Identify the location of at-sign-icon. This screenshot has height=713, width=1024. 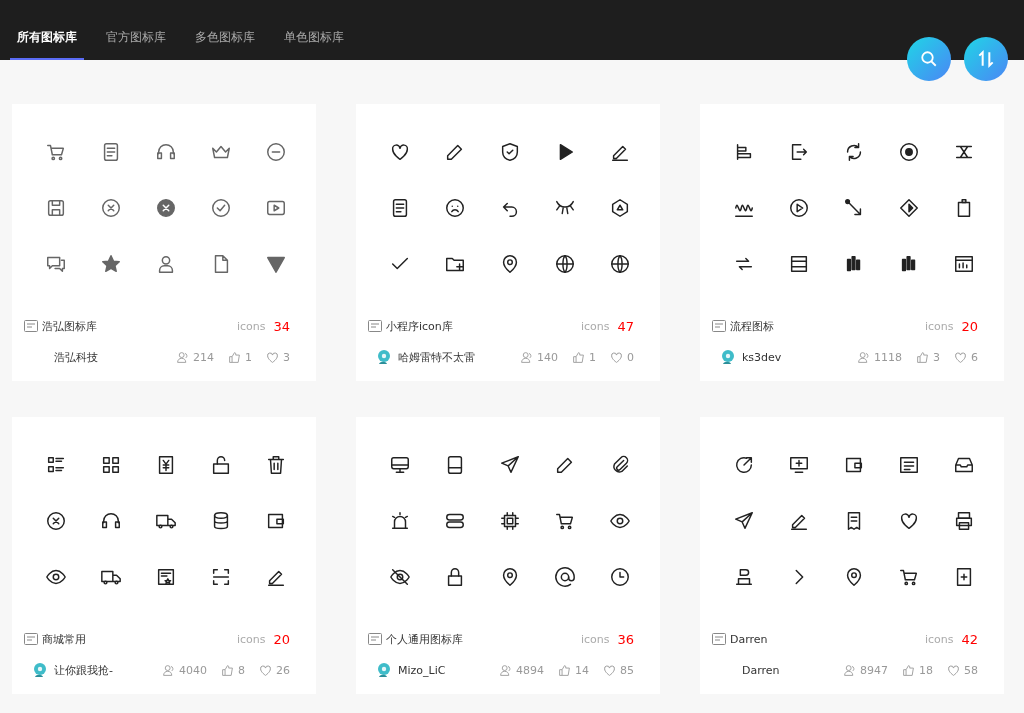
(564, 577).